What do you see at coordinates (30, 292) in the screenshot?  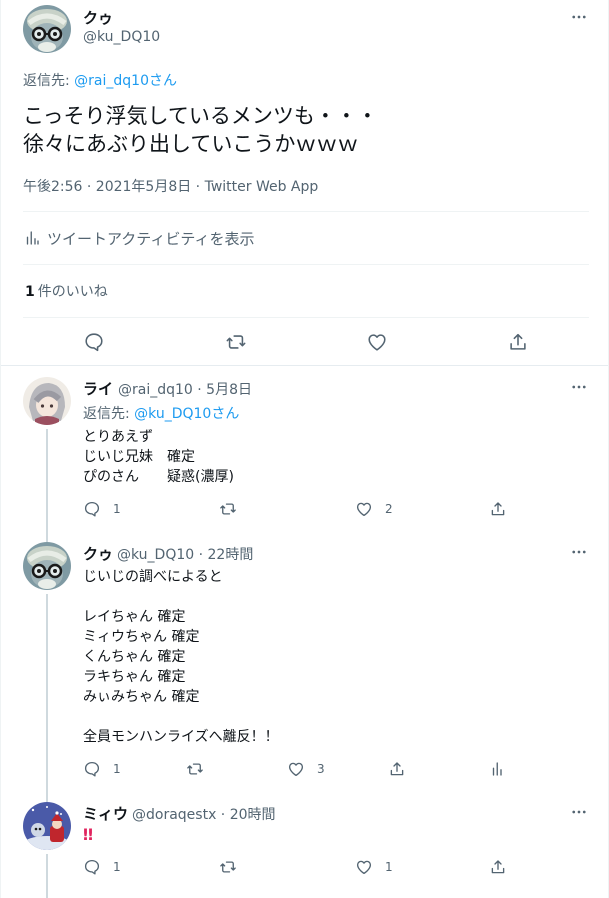 I see `likes-count: 1` at bounding box center [30, 292].